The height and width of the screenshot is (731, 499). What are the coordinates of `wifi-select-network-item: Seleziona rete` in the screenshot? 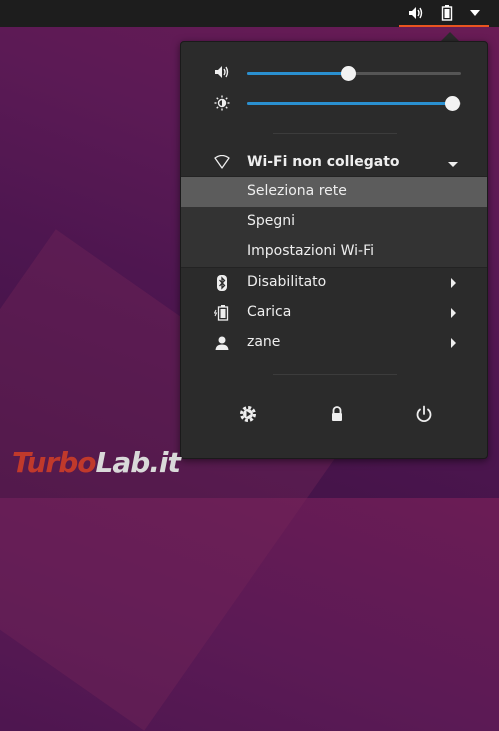 It's located at (334, 192).